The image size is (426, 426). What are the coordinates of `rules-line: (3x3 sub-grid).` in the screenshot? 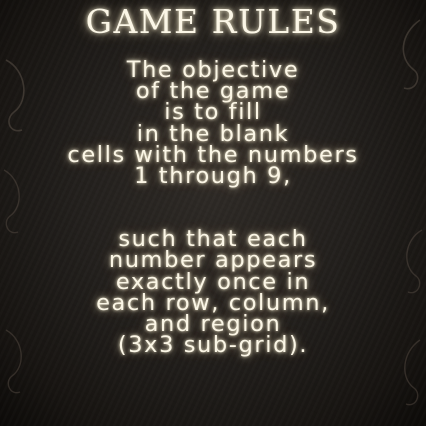 It's located at (213, 345).